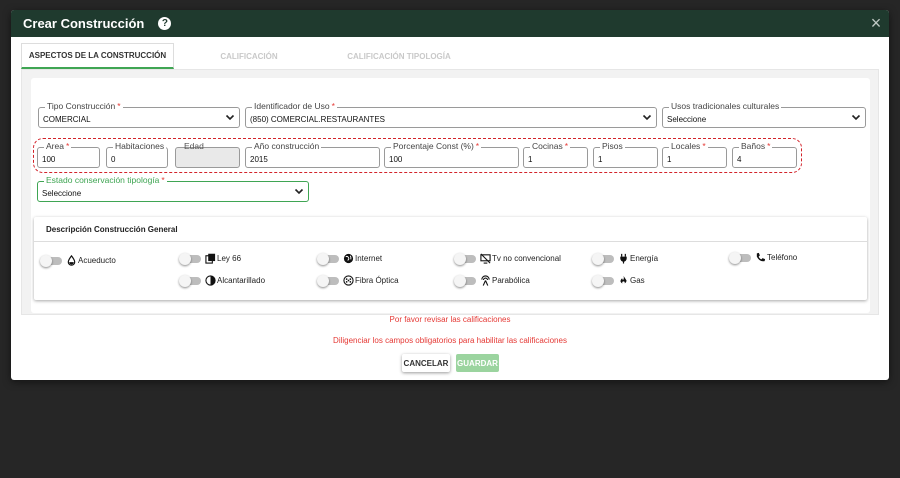 The width and height of the screenshot is (900, 478). Describe the element at coordinates (426, 363) in the screenshot. I see `cancel-button: CANCELAR` at that location.